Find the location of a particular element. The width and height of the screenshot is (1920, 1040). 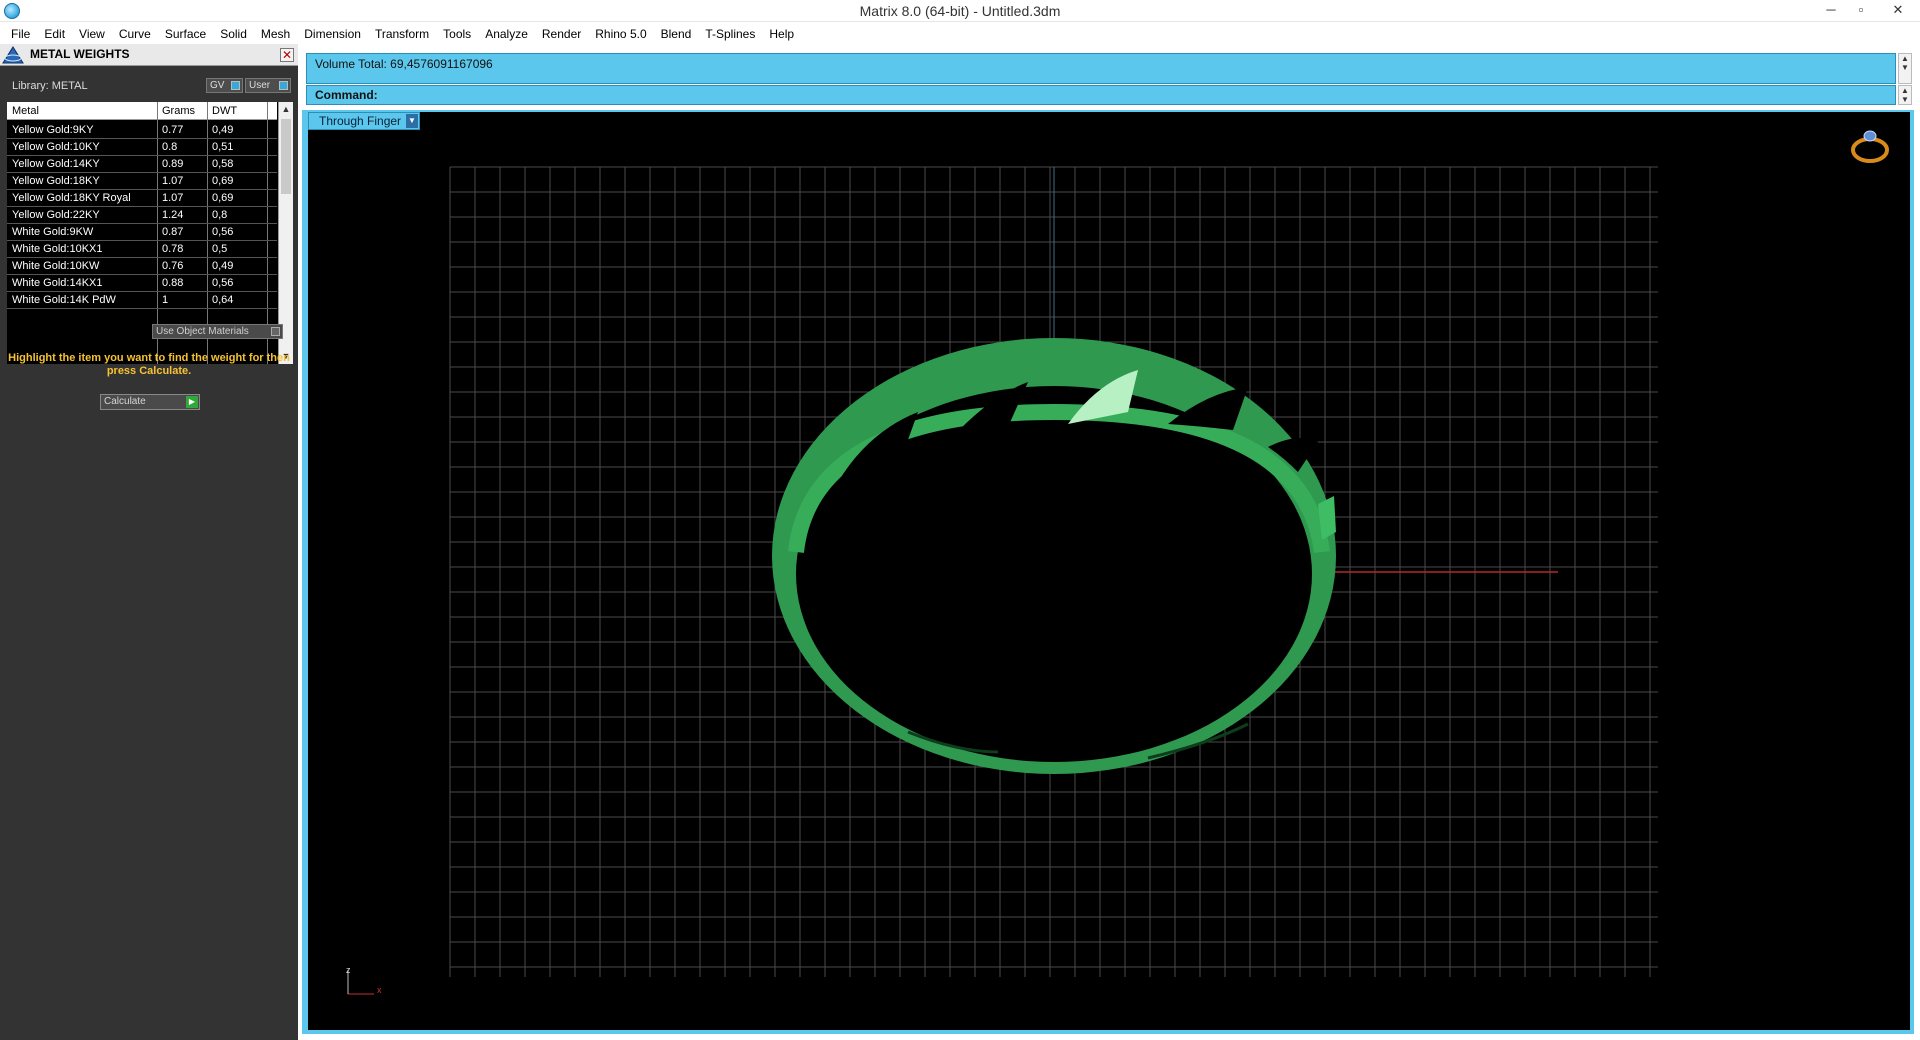

chevron-down-icon: ▼ is located at coordinates (412, 121).